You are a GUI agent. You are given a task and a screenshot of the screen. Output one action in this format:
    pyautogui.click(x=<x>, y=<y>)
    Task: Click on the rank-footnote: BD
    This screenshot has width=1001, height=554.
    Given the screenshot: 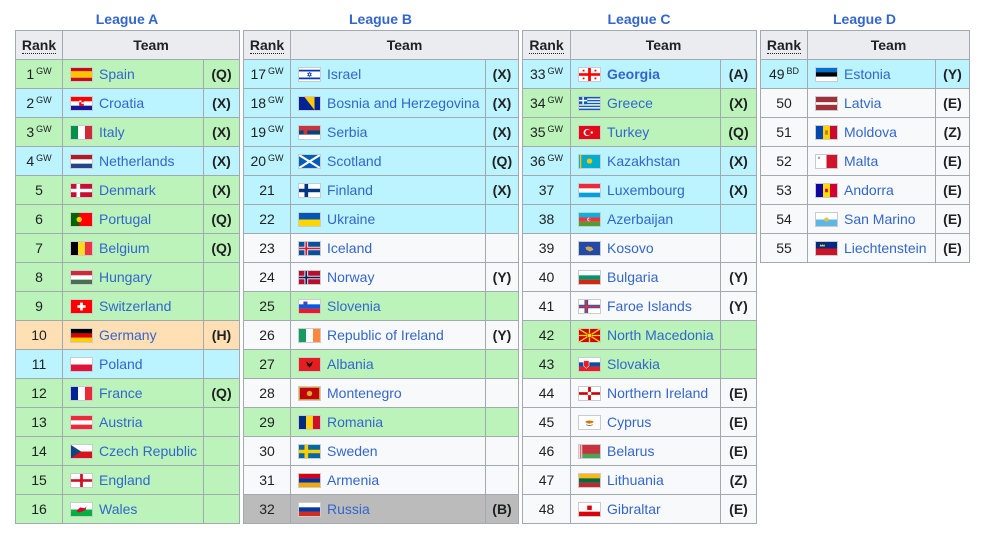 What is the action you would take?
    pyautogui.click(x=793, y=71)
    